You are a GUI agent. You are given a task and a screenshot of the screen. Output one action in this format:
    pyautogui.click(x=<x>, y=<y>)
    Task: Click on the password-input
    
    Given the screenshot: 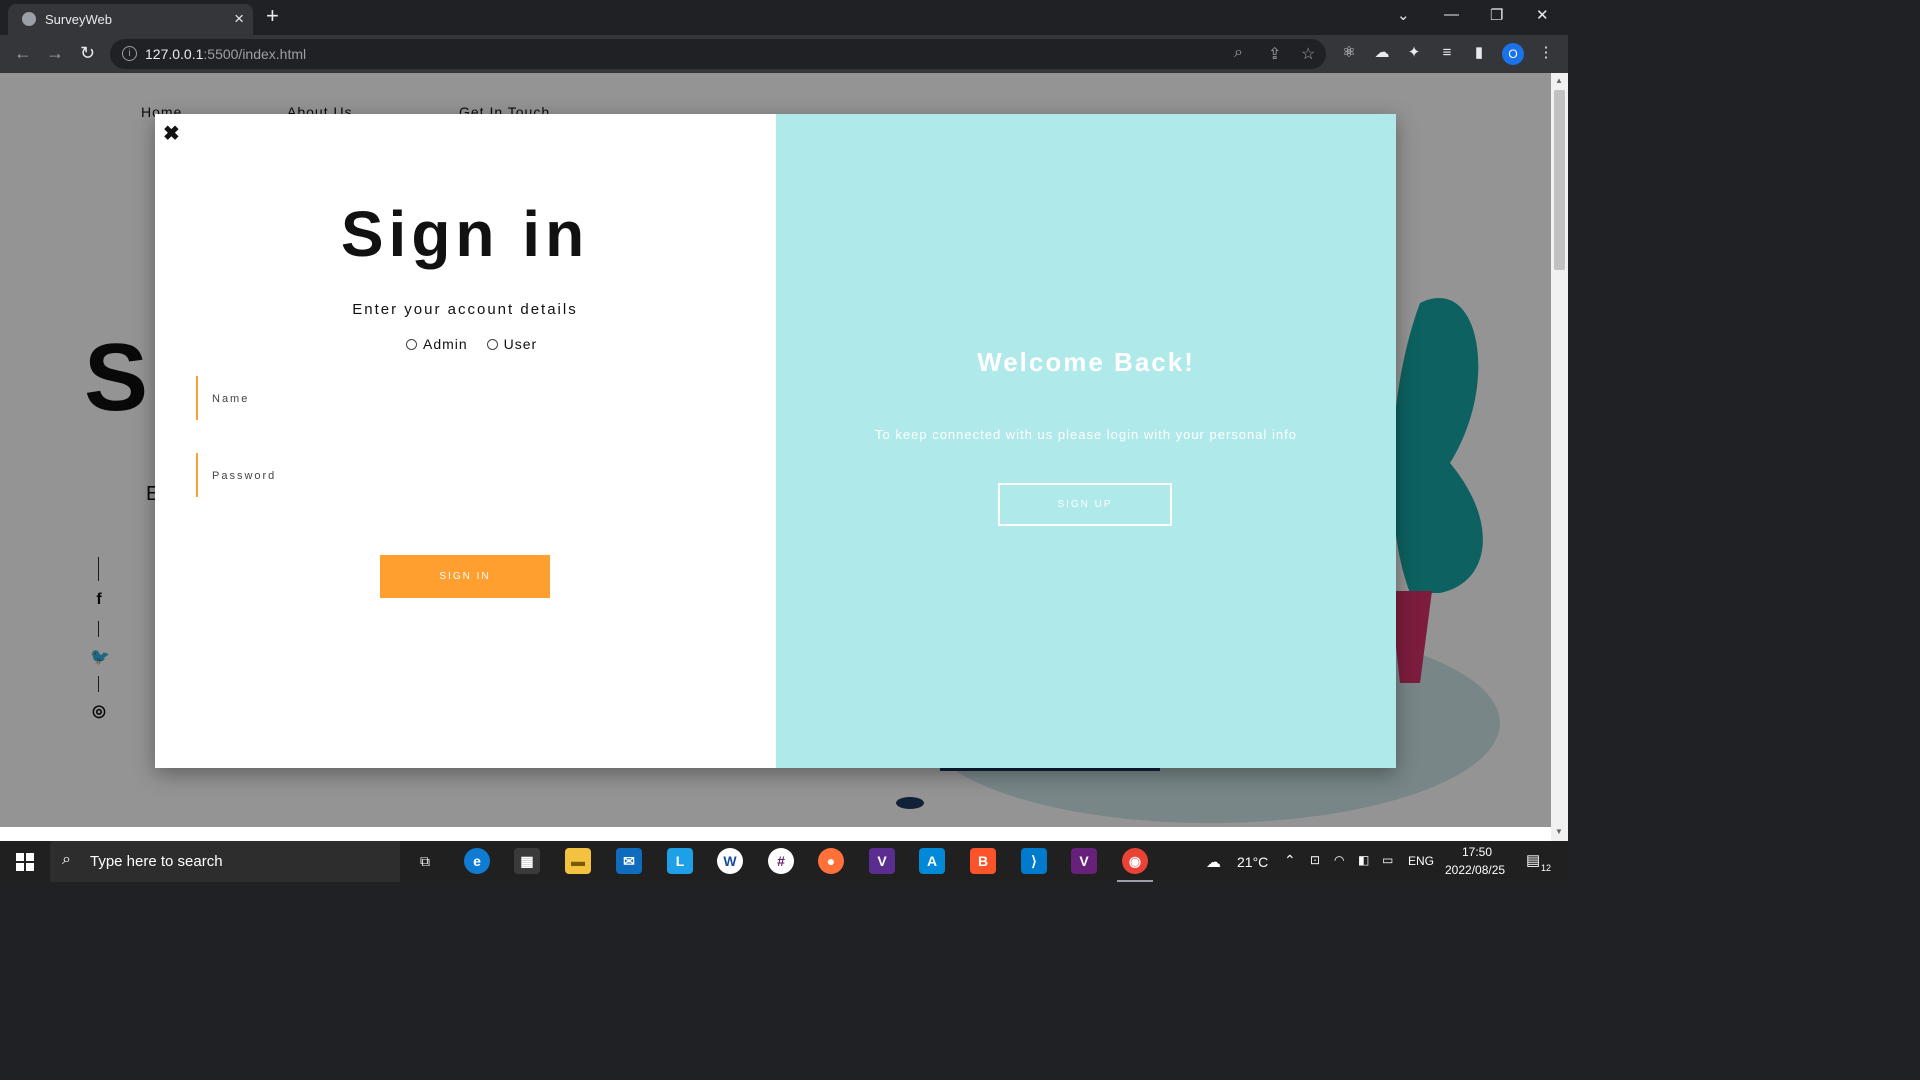 What is the action you would take?
    pyautogui.click(x=462, y=476)
    